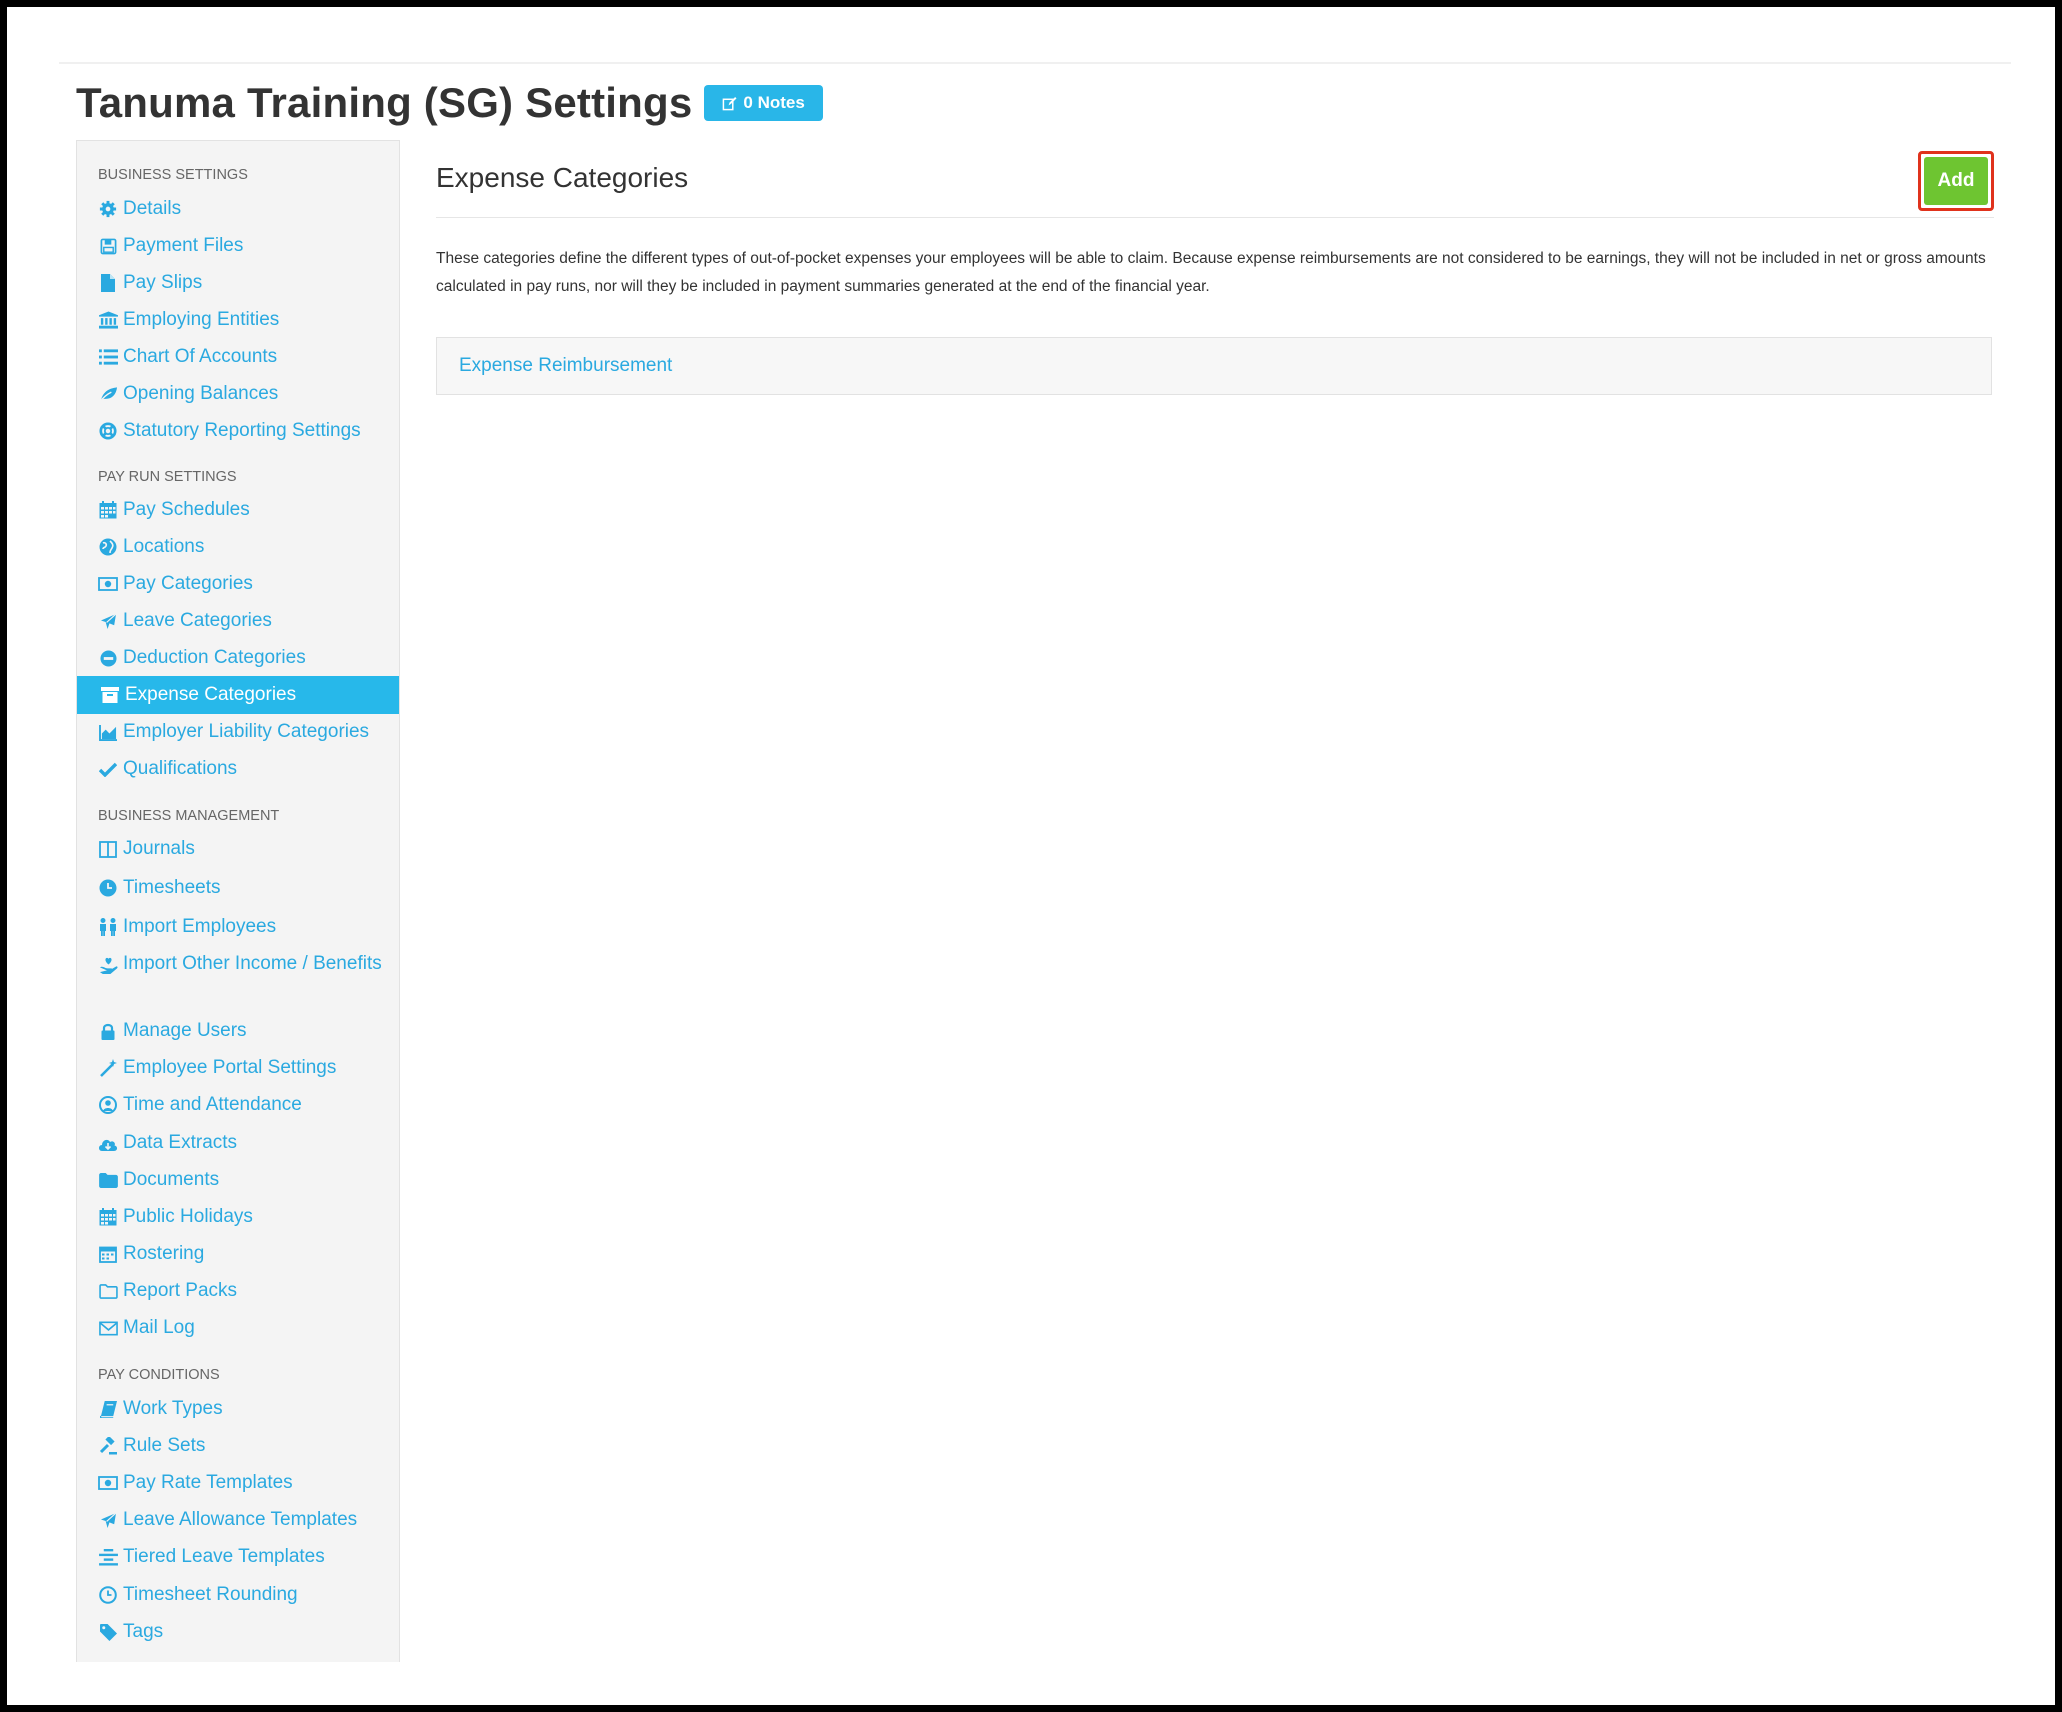 The width and height of the screenshot is (2062, 1712). Describe the element at coordinates (108, 732) in the screenshot. I see `area-chart-icon` at that location.